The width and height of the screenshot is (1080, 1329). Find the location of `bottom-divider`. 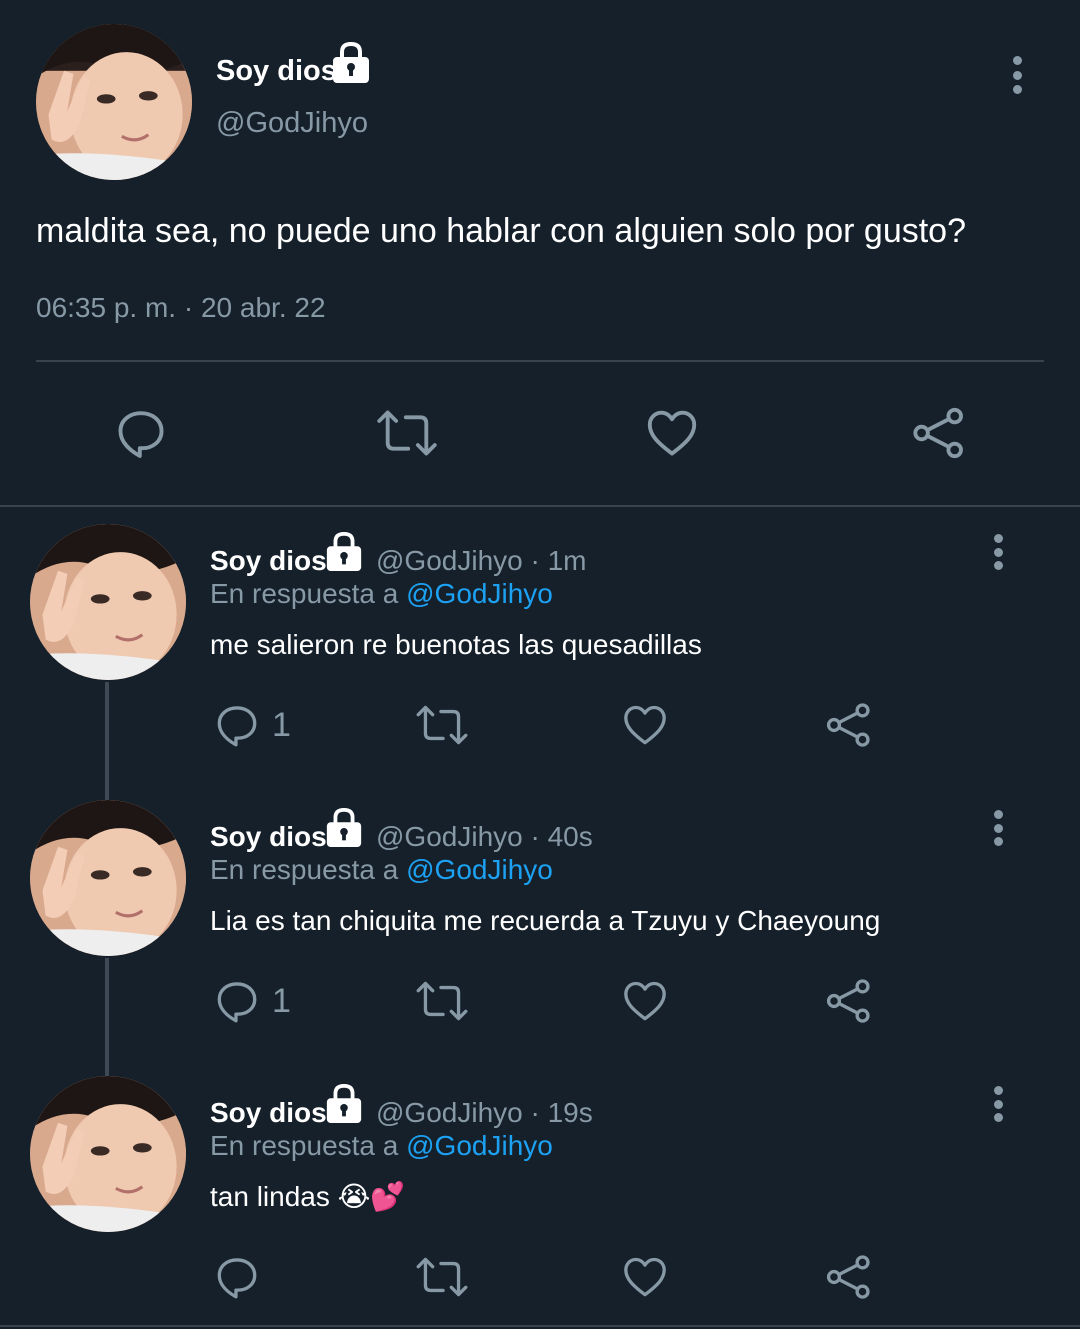

bottom-divider is located at coordinates (540, 1326).